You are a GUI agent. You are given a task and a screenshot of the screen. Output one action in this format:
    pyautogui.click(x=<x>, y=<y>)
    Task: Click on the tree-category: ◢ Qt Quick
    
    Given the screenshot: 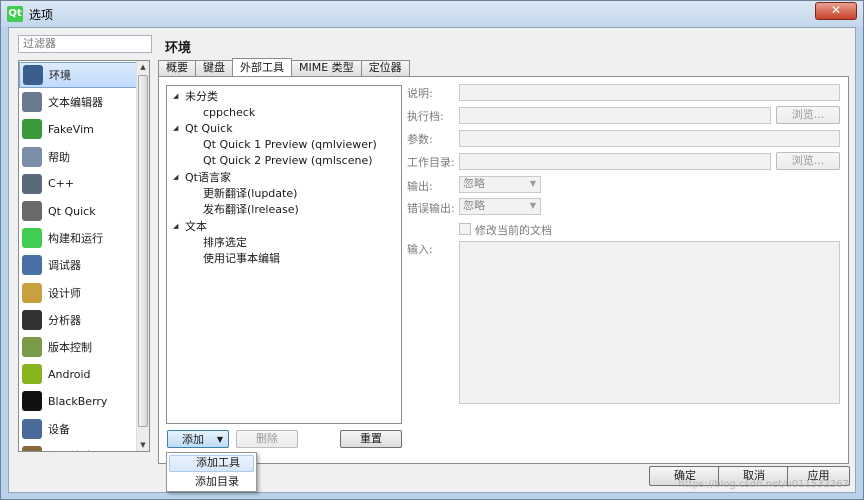 What is the action you would take?
    pyautogui.click(x=203, y=128)
    